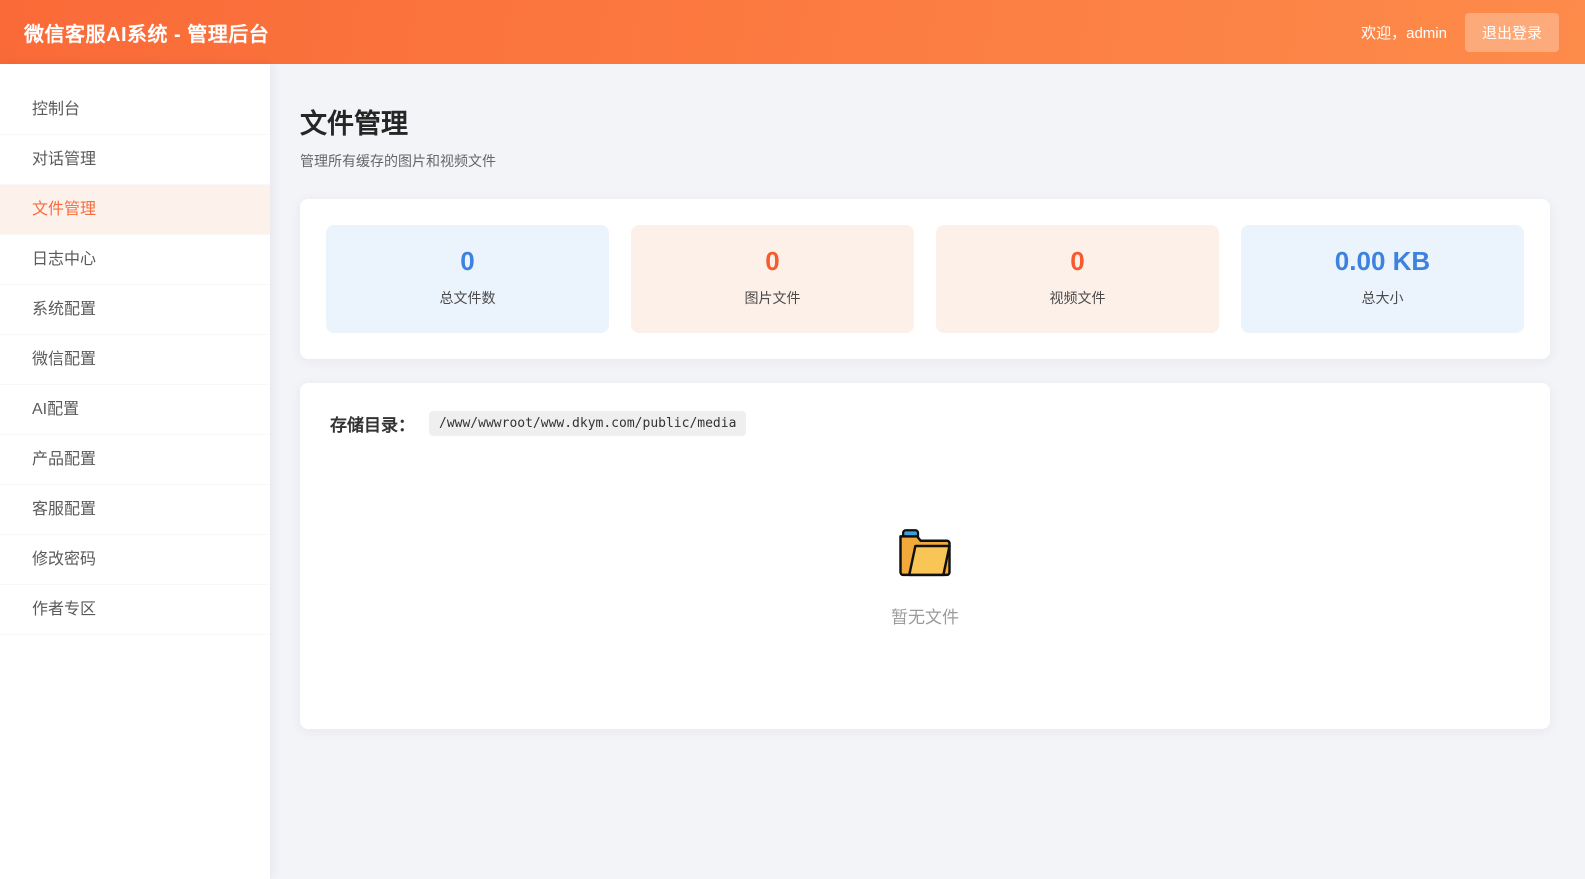  Describe the element at coordinates (372, 425) in the screenshot. I see `storage-directory-label: 存储目录：` at that location.